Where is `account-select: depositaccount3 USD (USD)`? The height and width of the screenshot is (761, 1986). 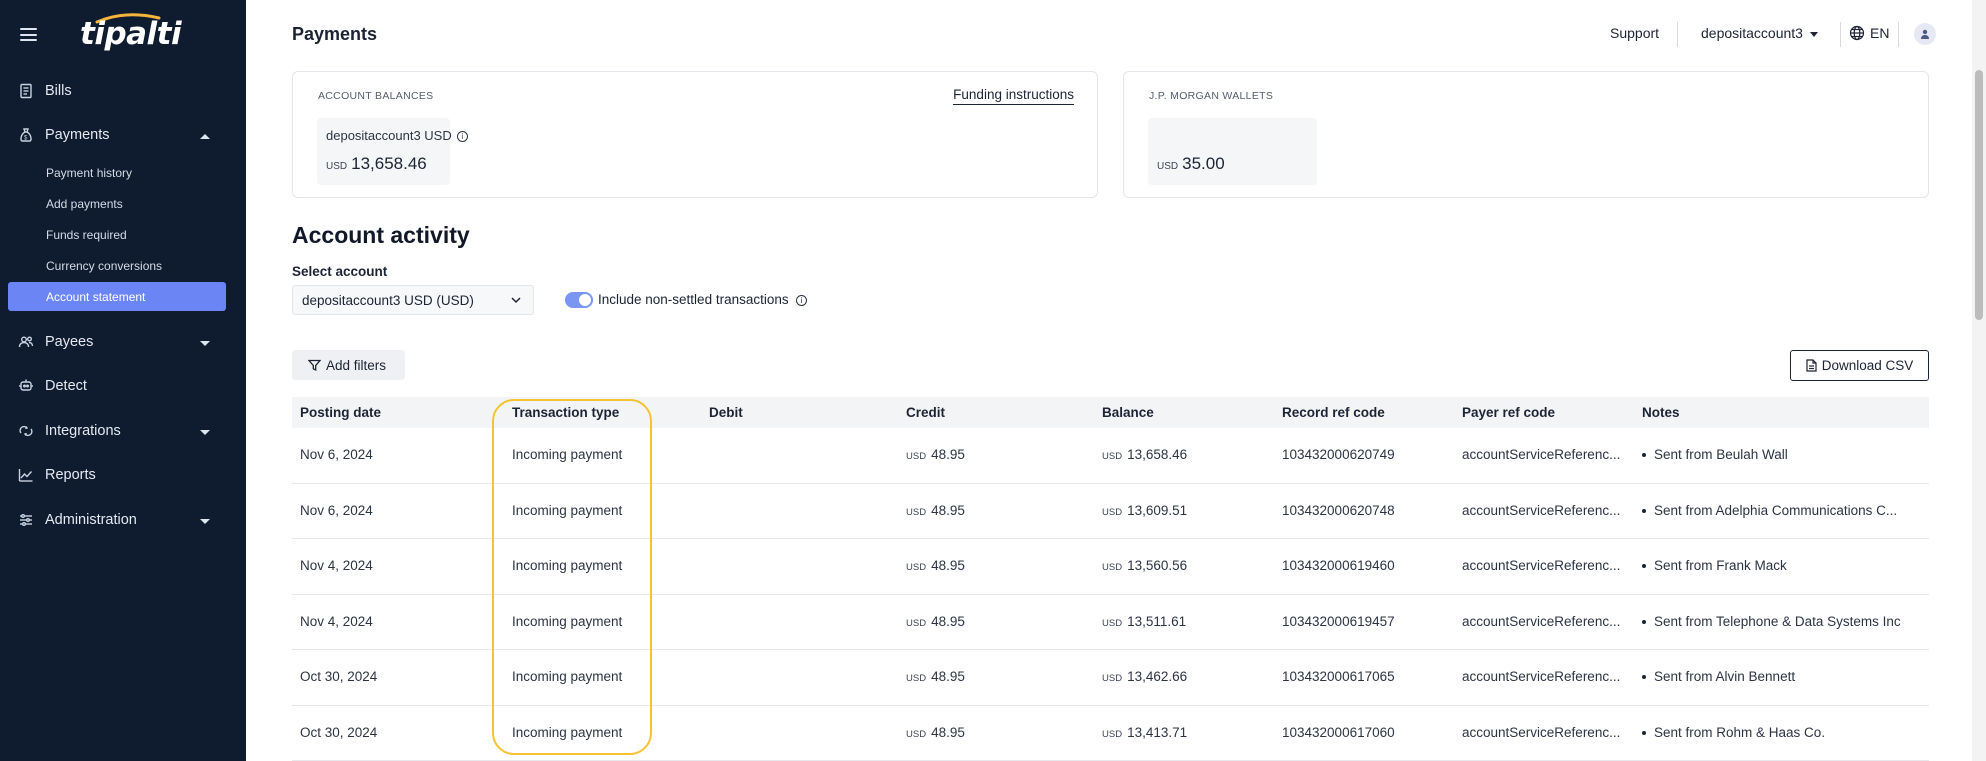 account-select: depositaccount3 USD (USD) is located at coordinates (413, 300).